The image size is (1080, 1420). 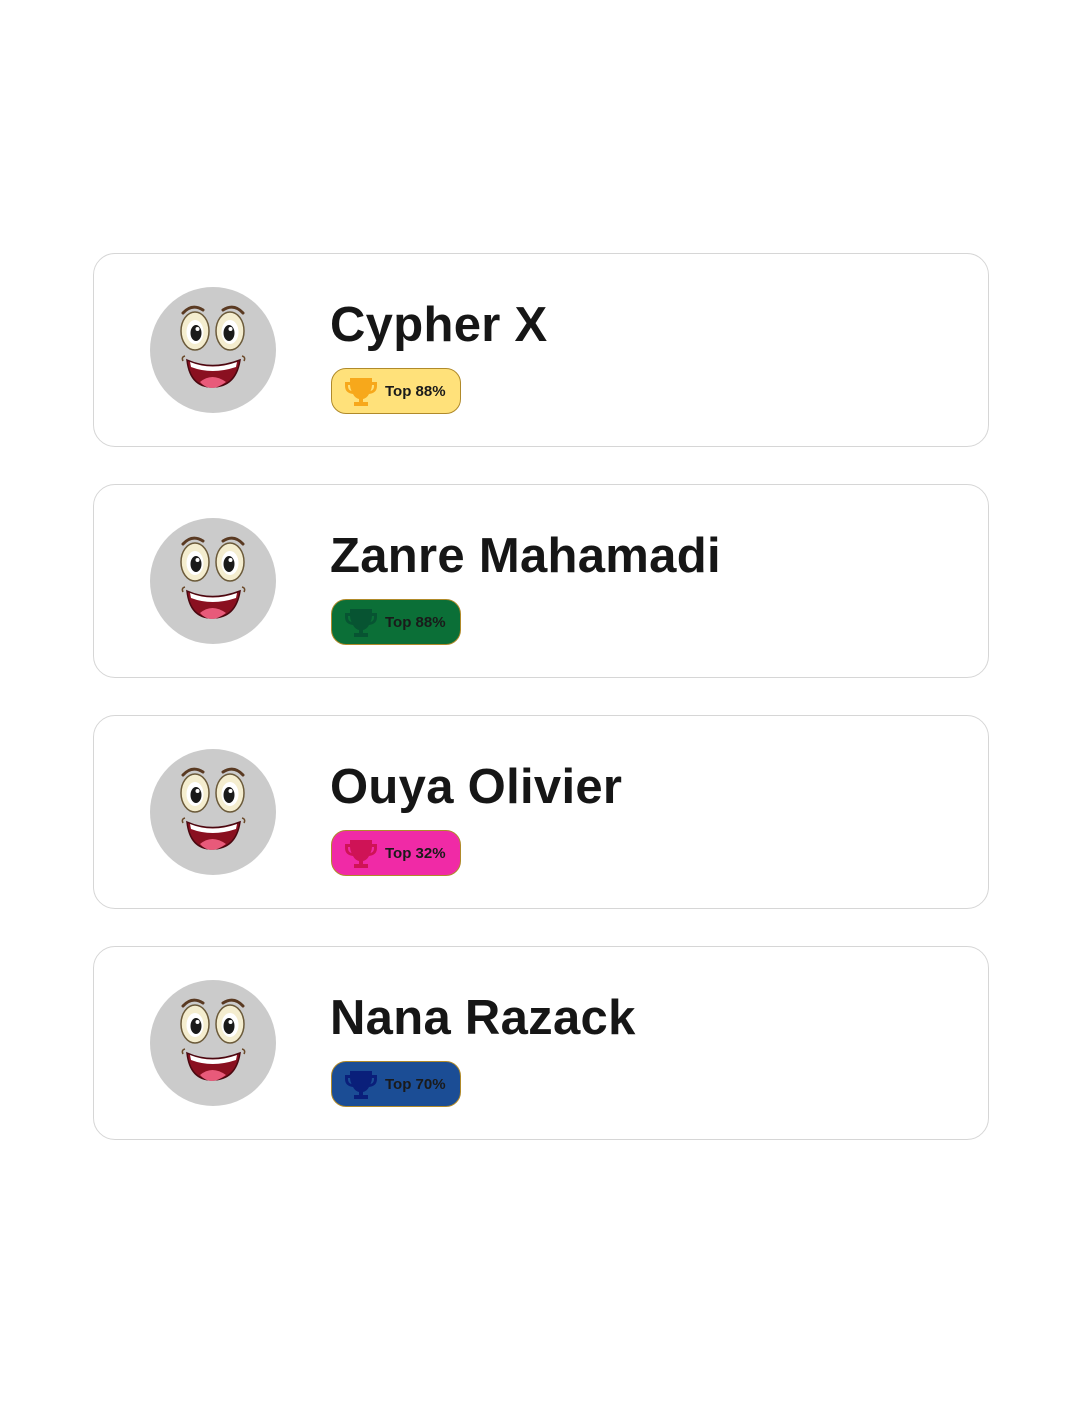 I want to click on leaderboard-card: Nana Razack Top 70%, so click(x=541, y=1043).